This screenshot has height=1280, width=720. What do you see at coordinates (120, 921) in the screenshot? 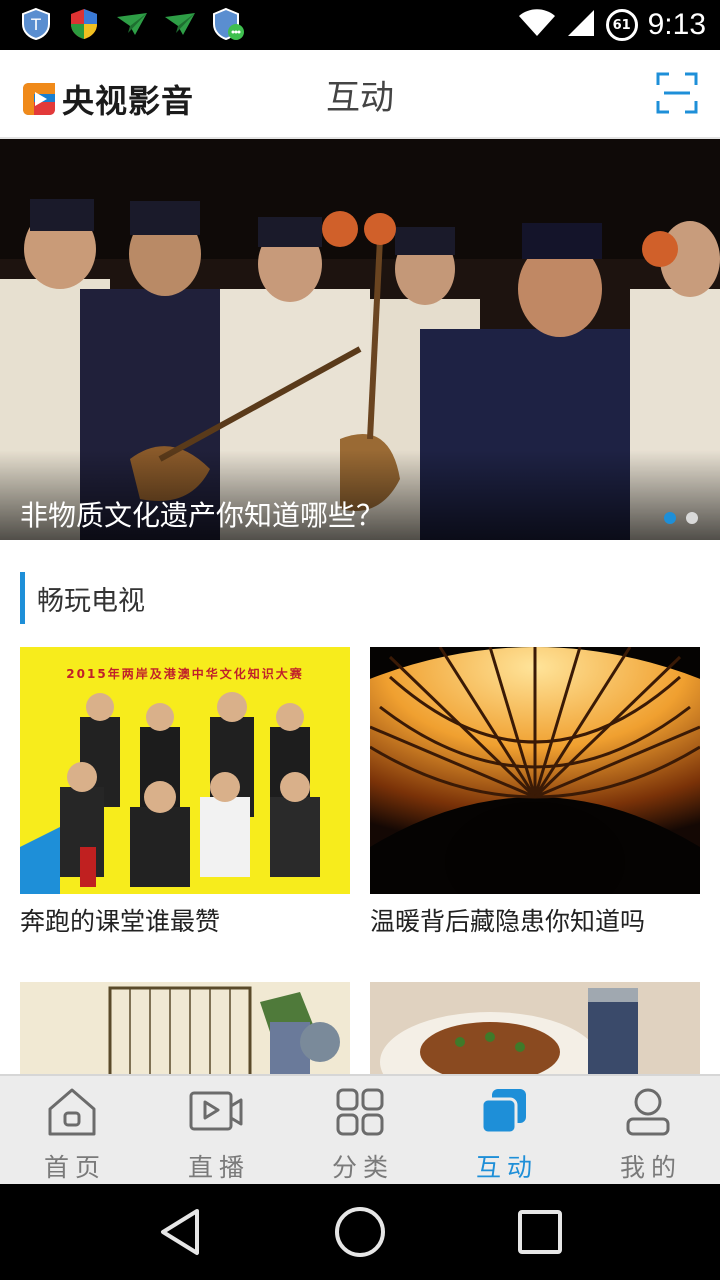
I see `card-title: 奔跑的课堂谁最赞` at bounding box center [120, 921].